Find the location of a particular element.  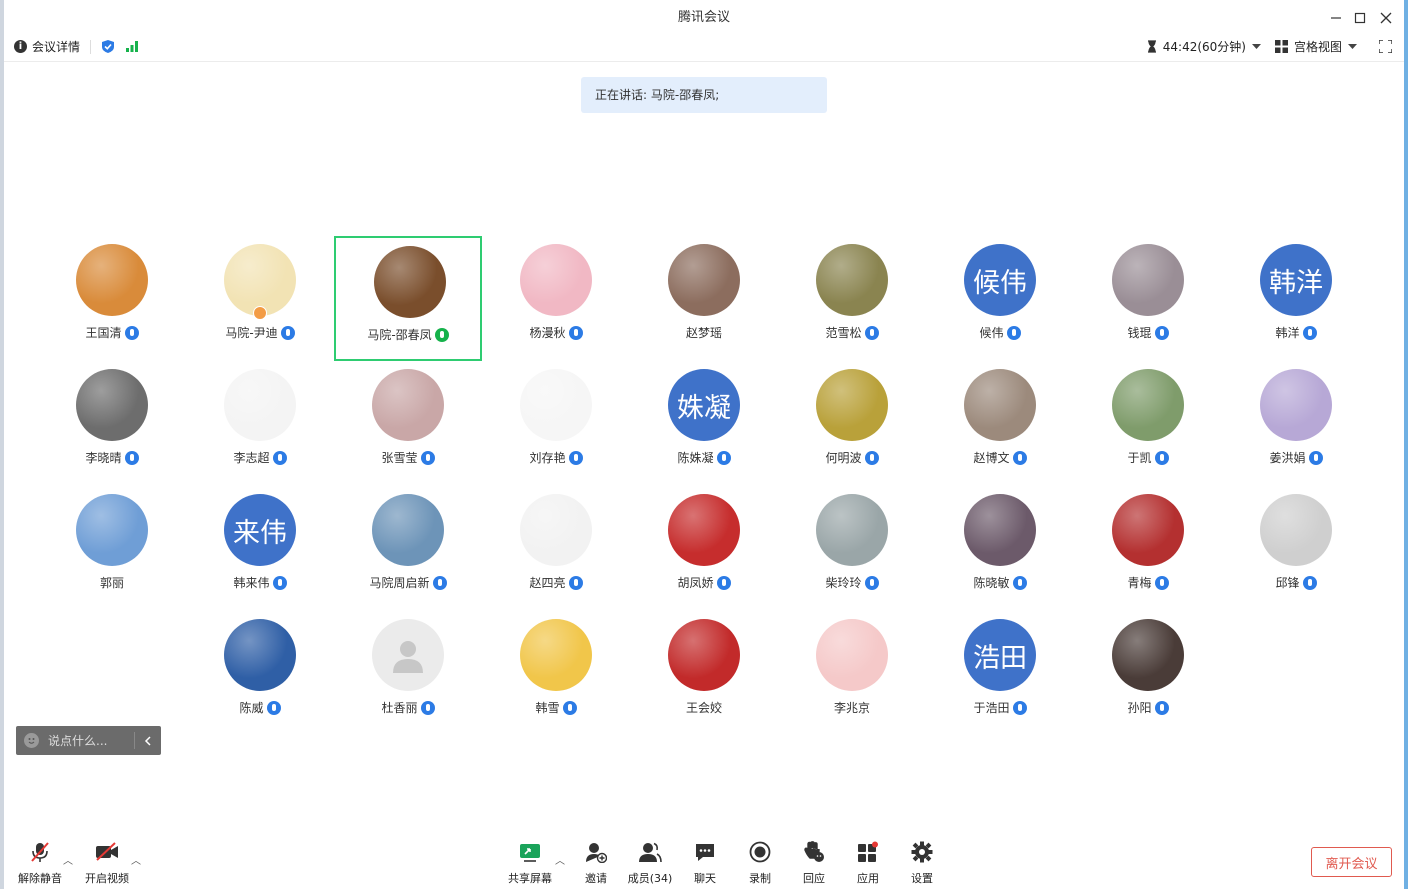

react-label: 回应 is located at coordinates (814, 878).